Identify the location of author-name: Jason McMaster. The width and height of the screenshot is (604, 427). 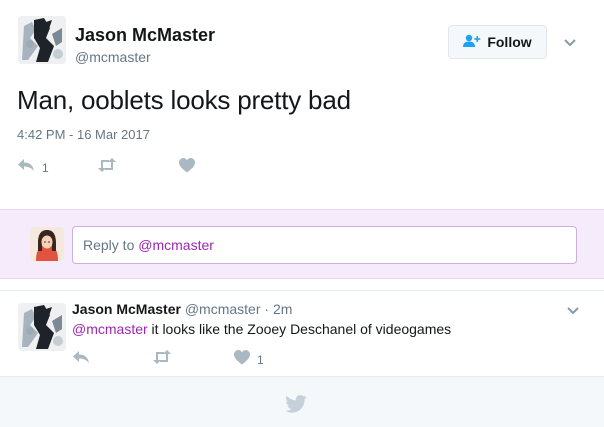
(145, 35).